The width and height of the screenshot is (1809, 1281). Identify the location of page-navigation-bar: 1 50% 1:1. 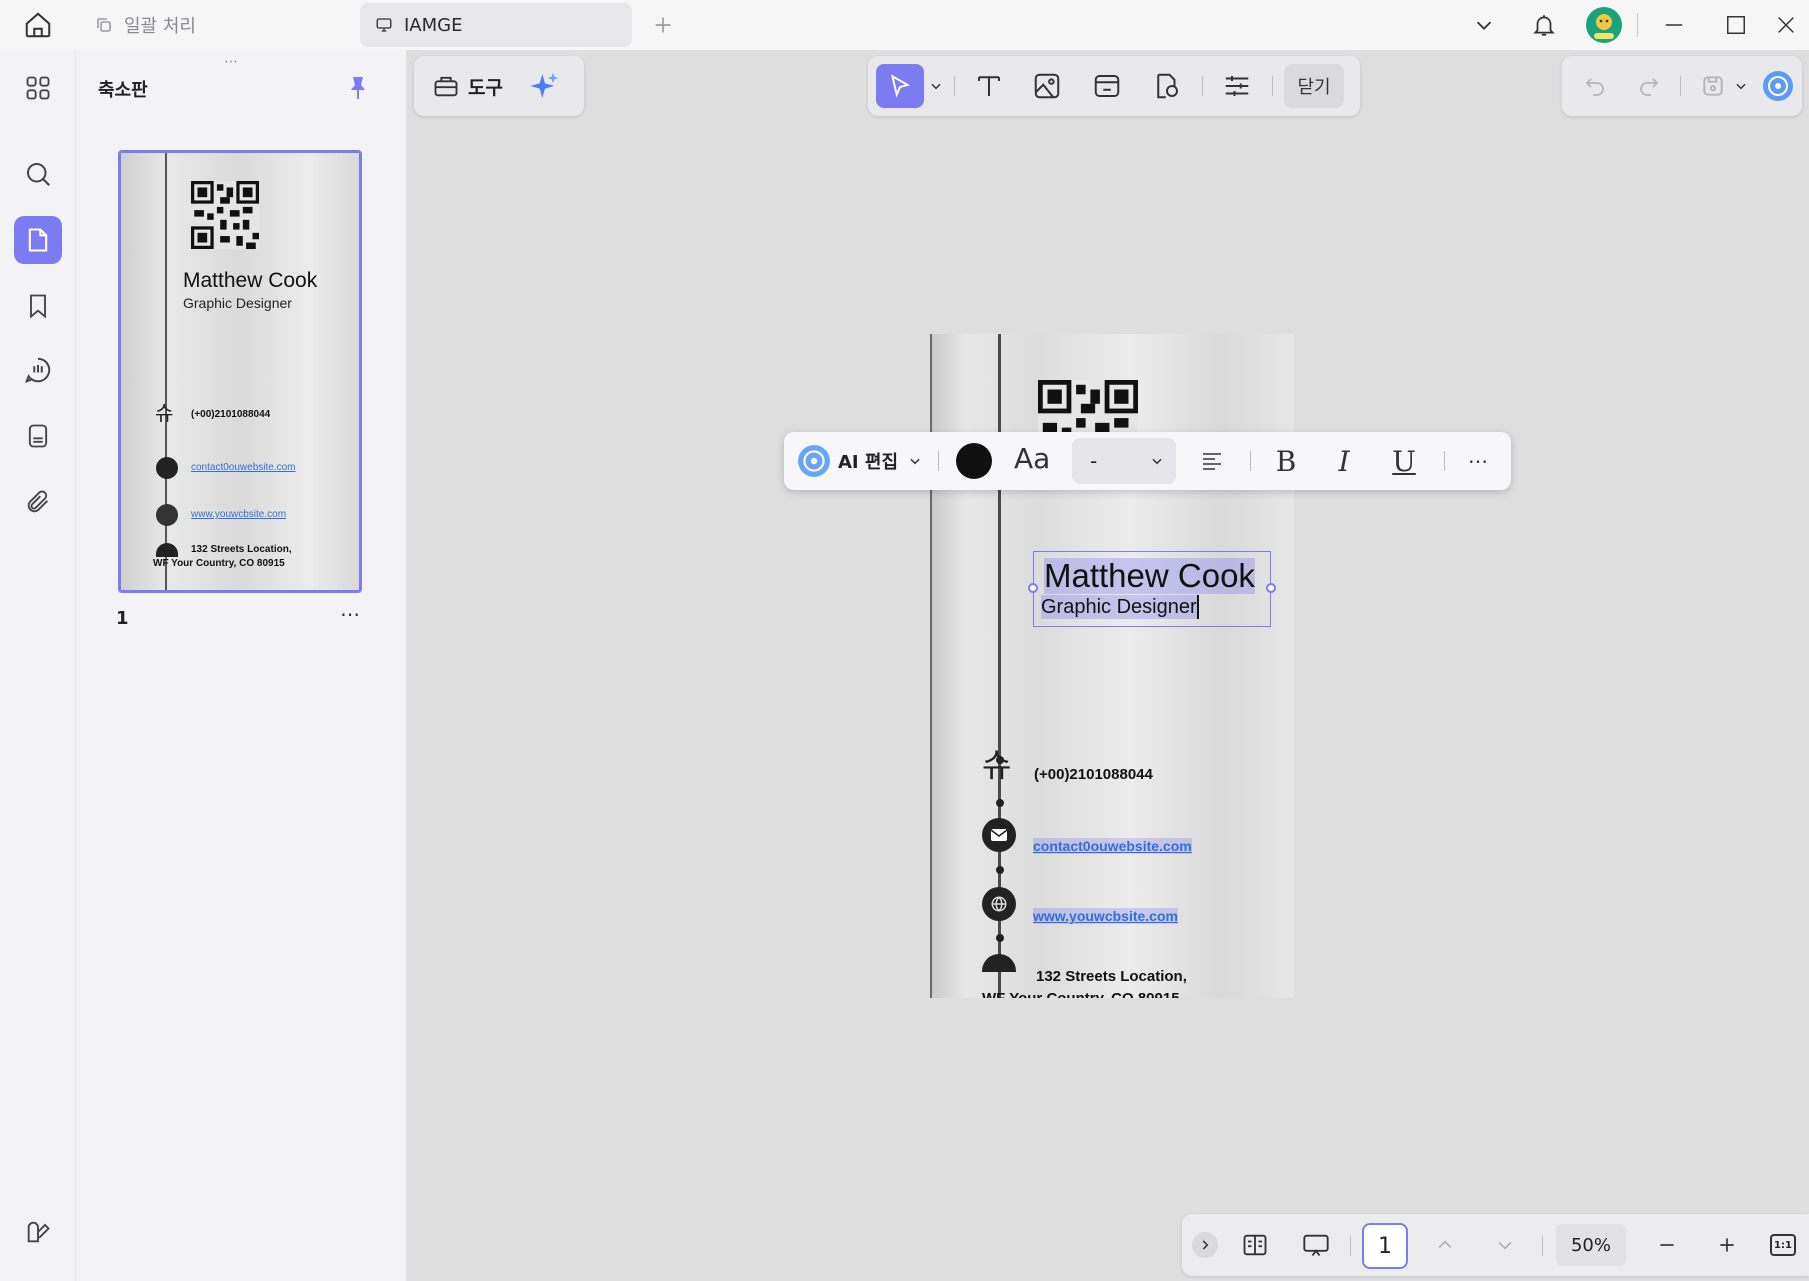
(1495, 1245).